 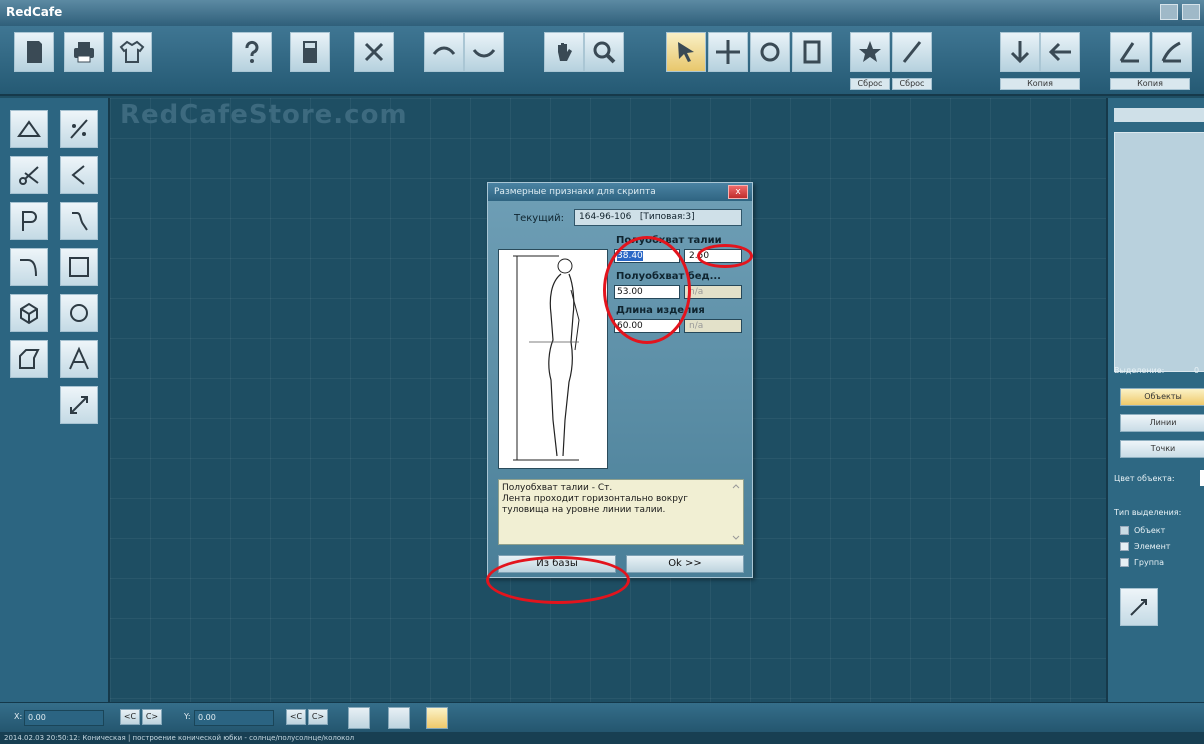 I want to click on snap-button, so click(x=359, y=718).